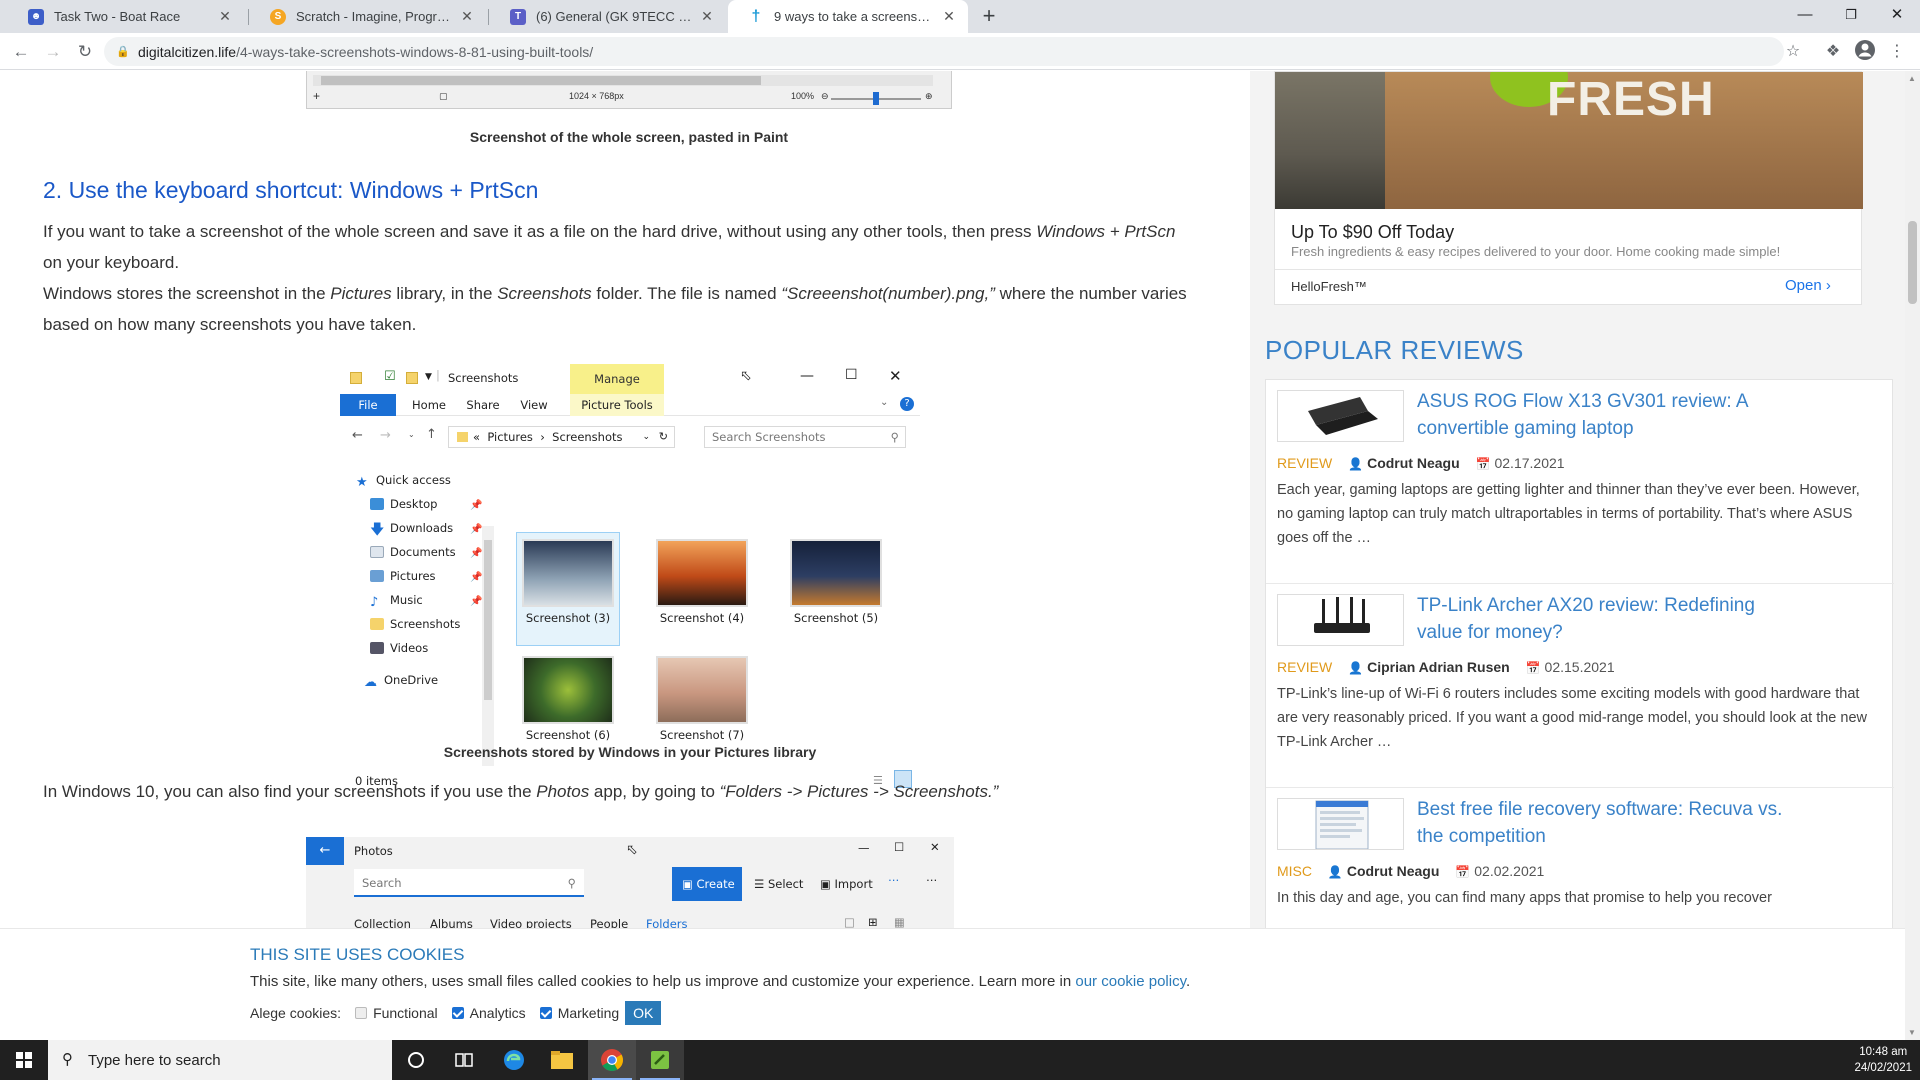 The width and height of the screenshot is (1920, 1085). Describe the element at coordinates (989, 17) in the screenshot. I see `new-tab-button: +` at that location.